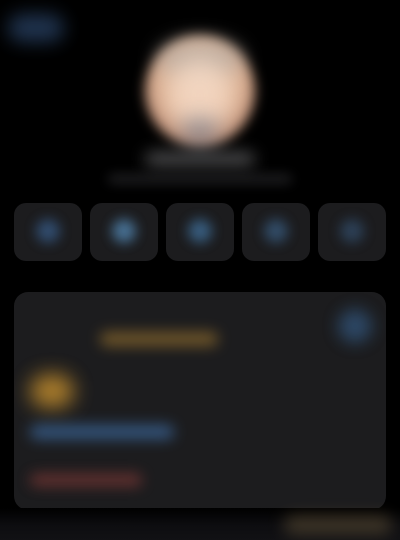 This screenshot has height=540, width=400. Describe the element at coordinates (200, 179) in the screenshot. I see `contact-subtitle` at that location.